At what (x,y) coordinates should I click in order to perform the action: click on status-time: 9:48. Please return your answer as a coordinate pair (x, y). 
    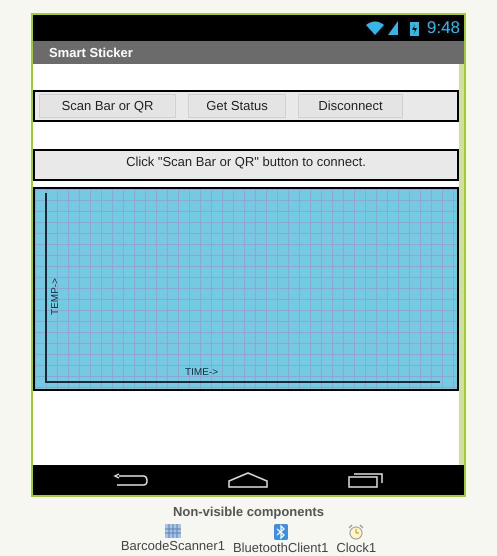
    Looking at the image, I should click on (443, 28).